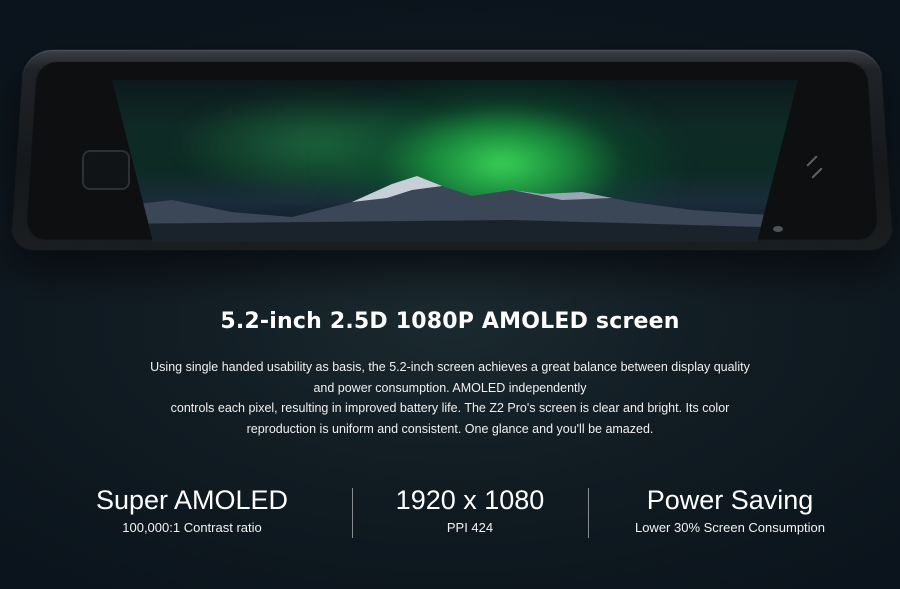 This screenshot has width=900, height=589. Describe the element at coordinates (192, 527) in the screenshot. I see `stat-subtitle: 100,000:1 Contrast ratio` at that location.